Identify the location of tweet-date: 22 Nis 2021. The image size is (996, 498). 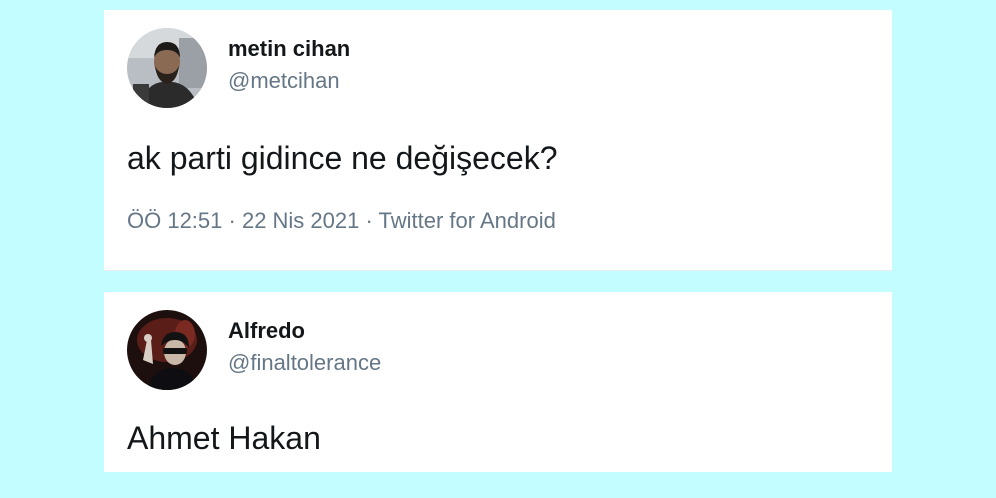
(300, 220).